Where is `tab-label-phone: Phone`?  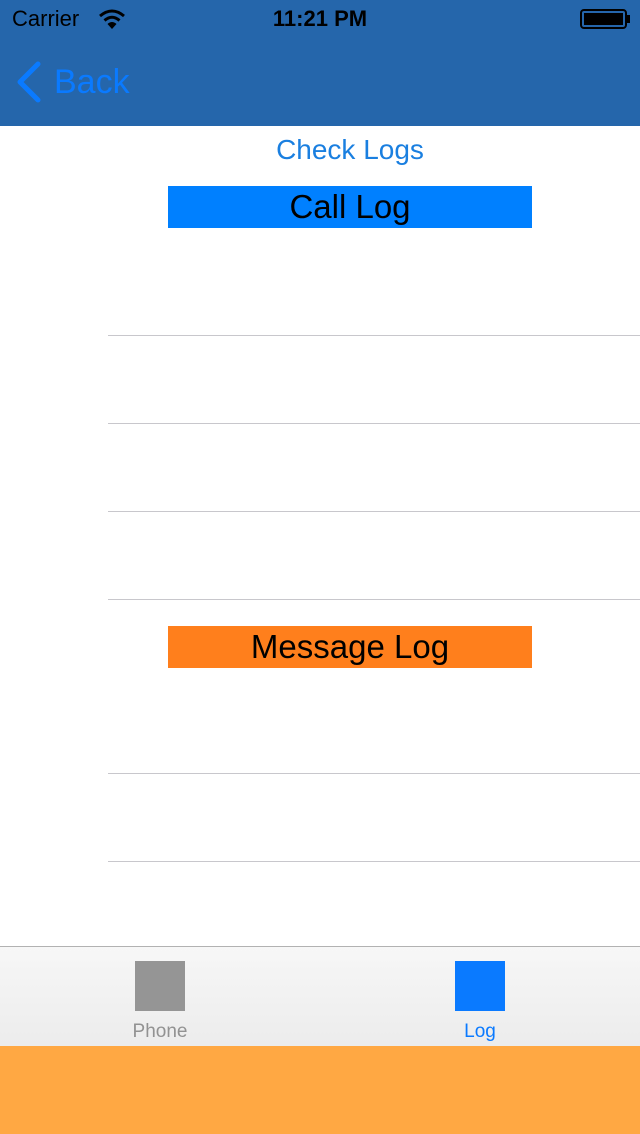 tab-label-phone: Phone is located at coordinates (160, 1031).